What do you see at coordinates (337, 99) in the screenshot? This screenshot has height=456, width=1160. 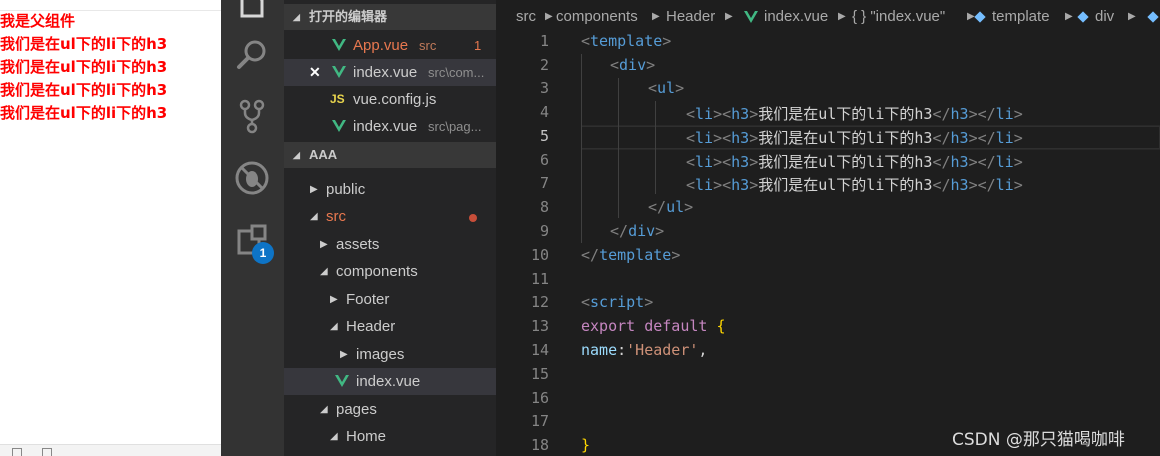 I see `js-icon: JS` at bounding box center [337, 99].